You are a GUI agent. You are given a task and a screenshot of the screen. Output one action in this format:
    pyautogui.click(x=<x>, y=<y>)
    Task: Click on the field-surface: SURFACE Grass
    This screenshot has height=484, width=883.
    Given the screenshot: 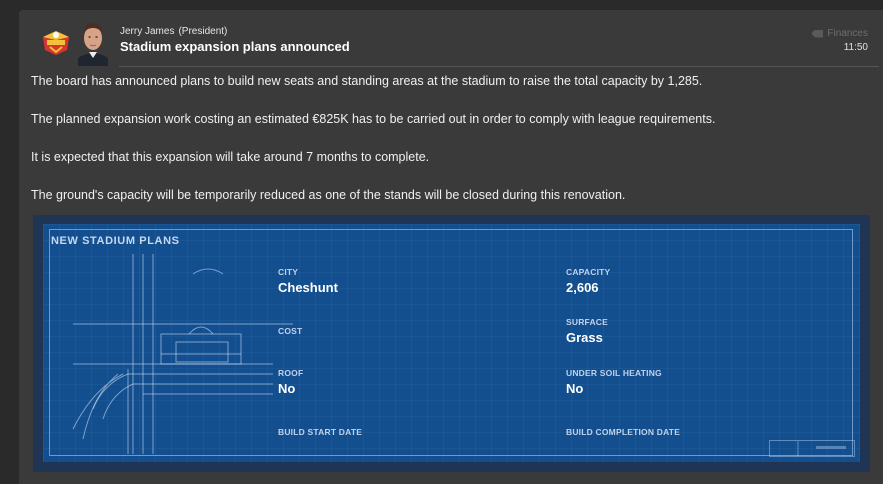 What is the action you would take?
    pyautogui.click(x=587, y=331)
    